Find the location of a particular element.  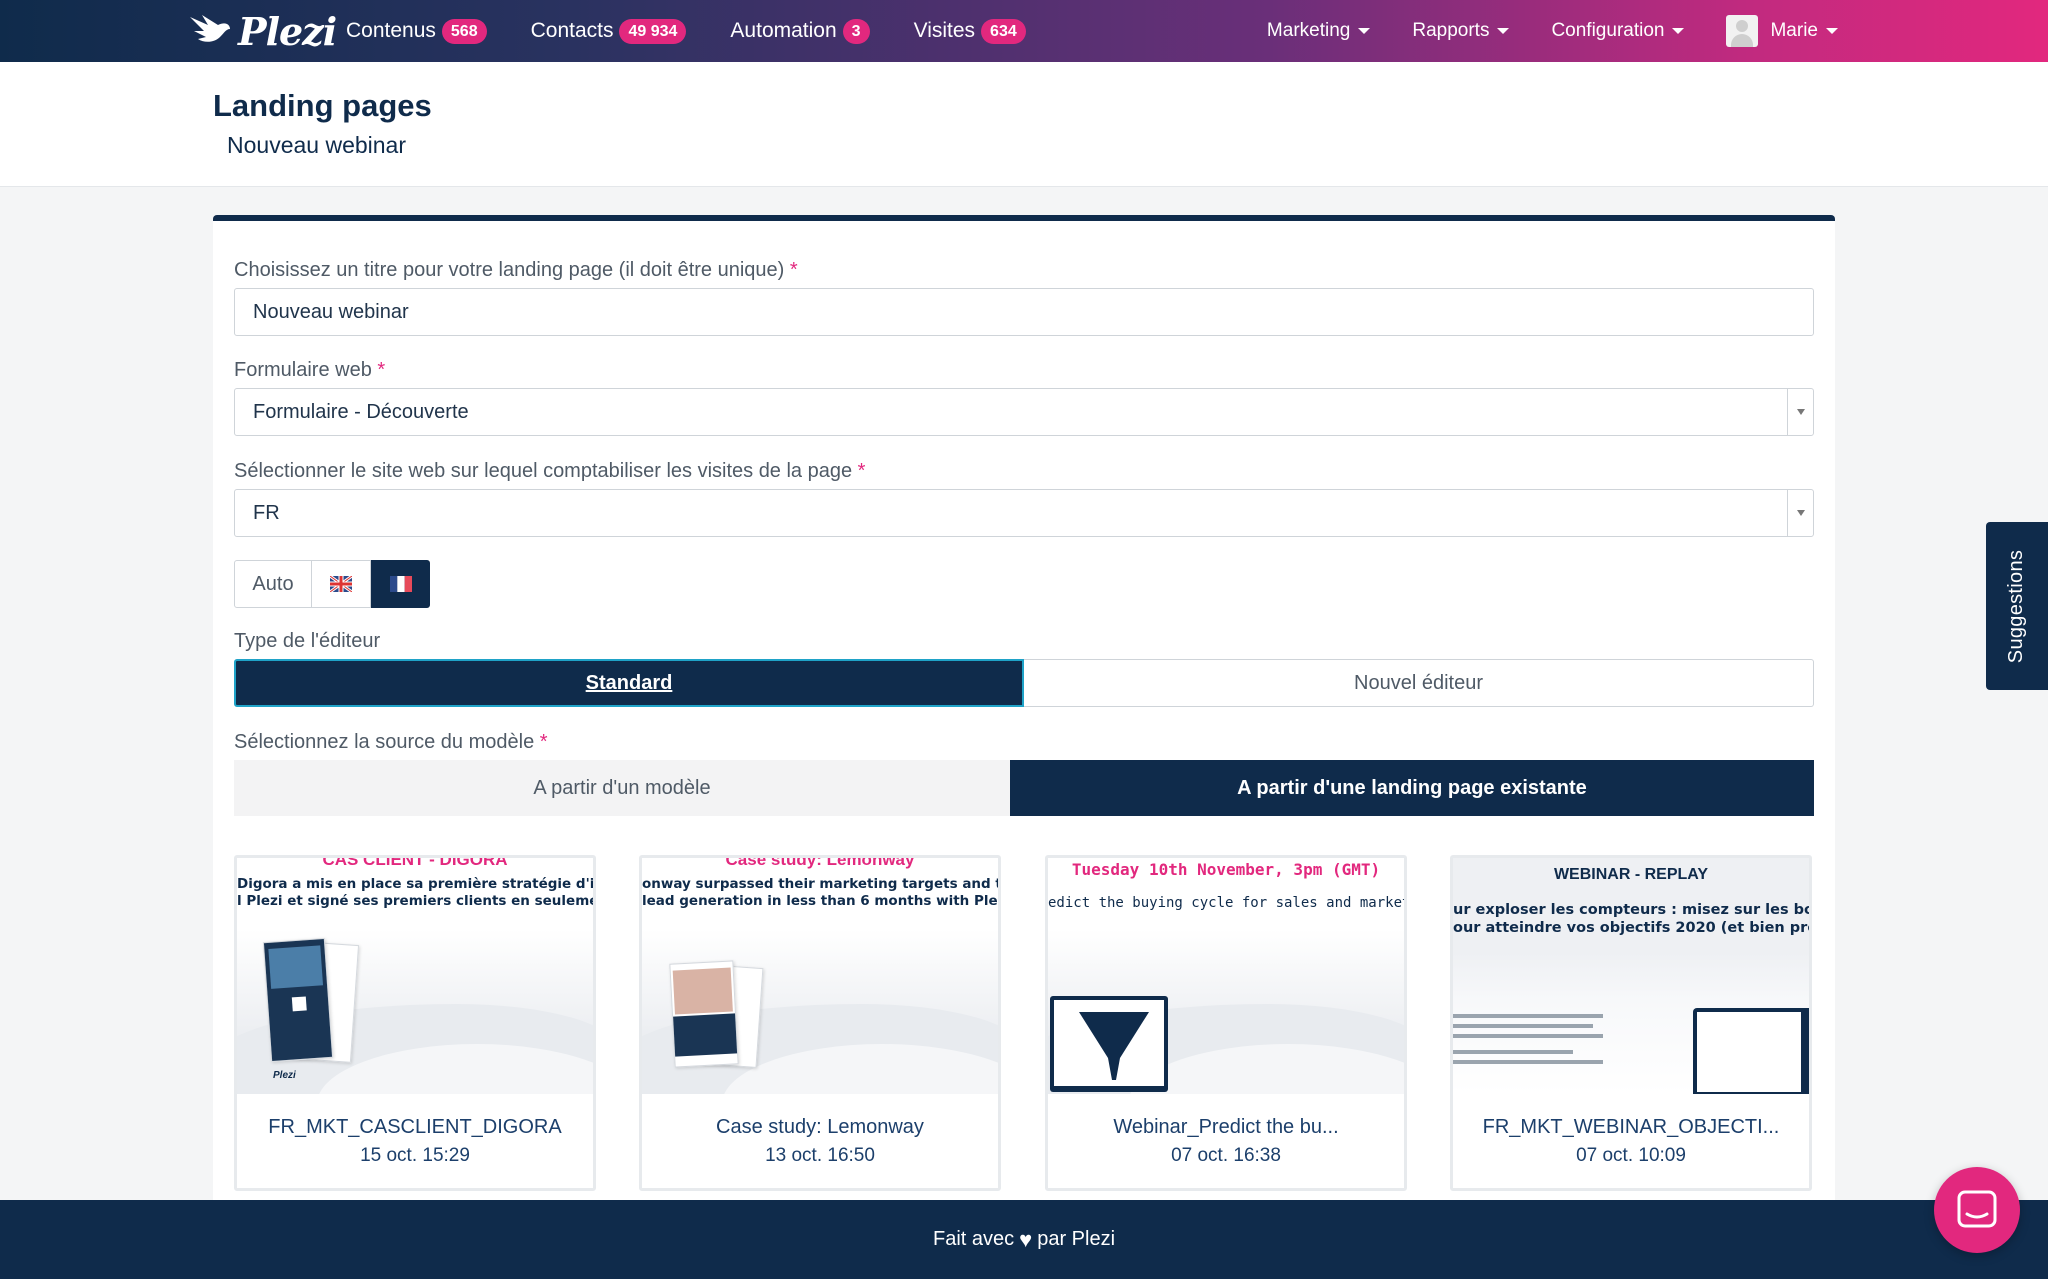

card-date: 07 oct. 10:09 is located at coordinates (1631, 1155).